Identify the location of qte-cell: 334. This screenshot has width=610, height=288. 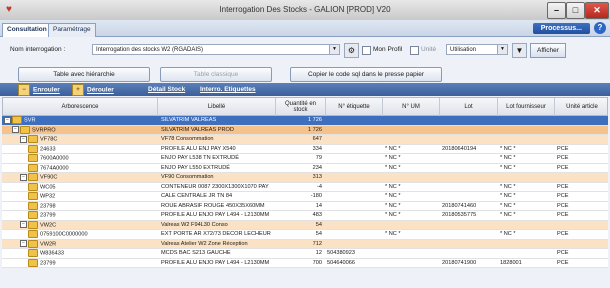
(317, 148).